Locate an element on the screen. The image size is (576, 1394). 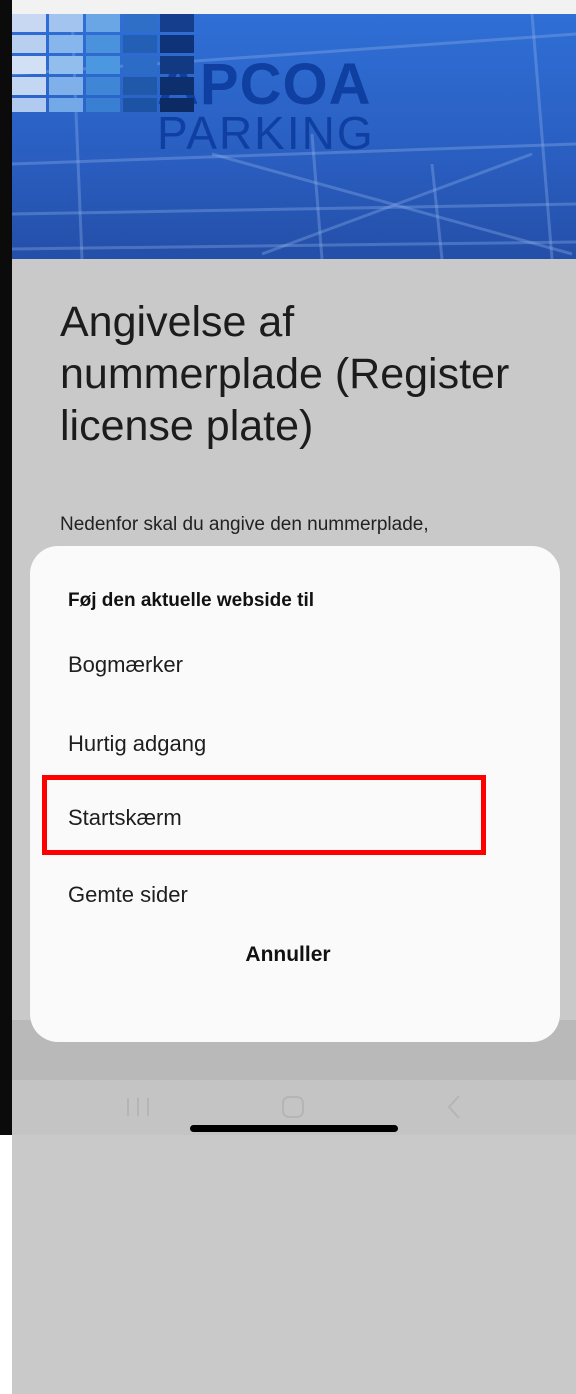
logo-grid-icon is located at coordinates (103, 63).